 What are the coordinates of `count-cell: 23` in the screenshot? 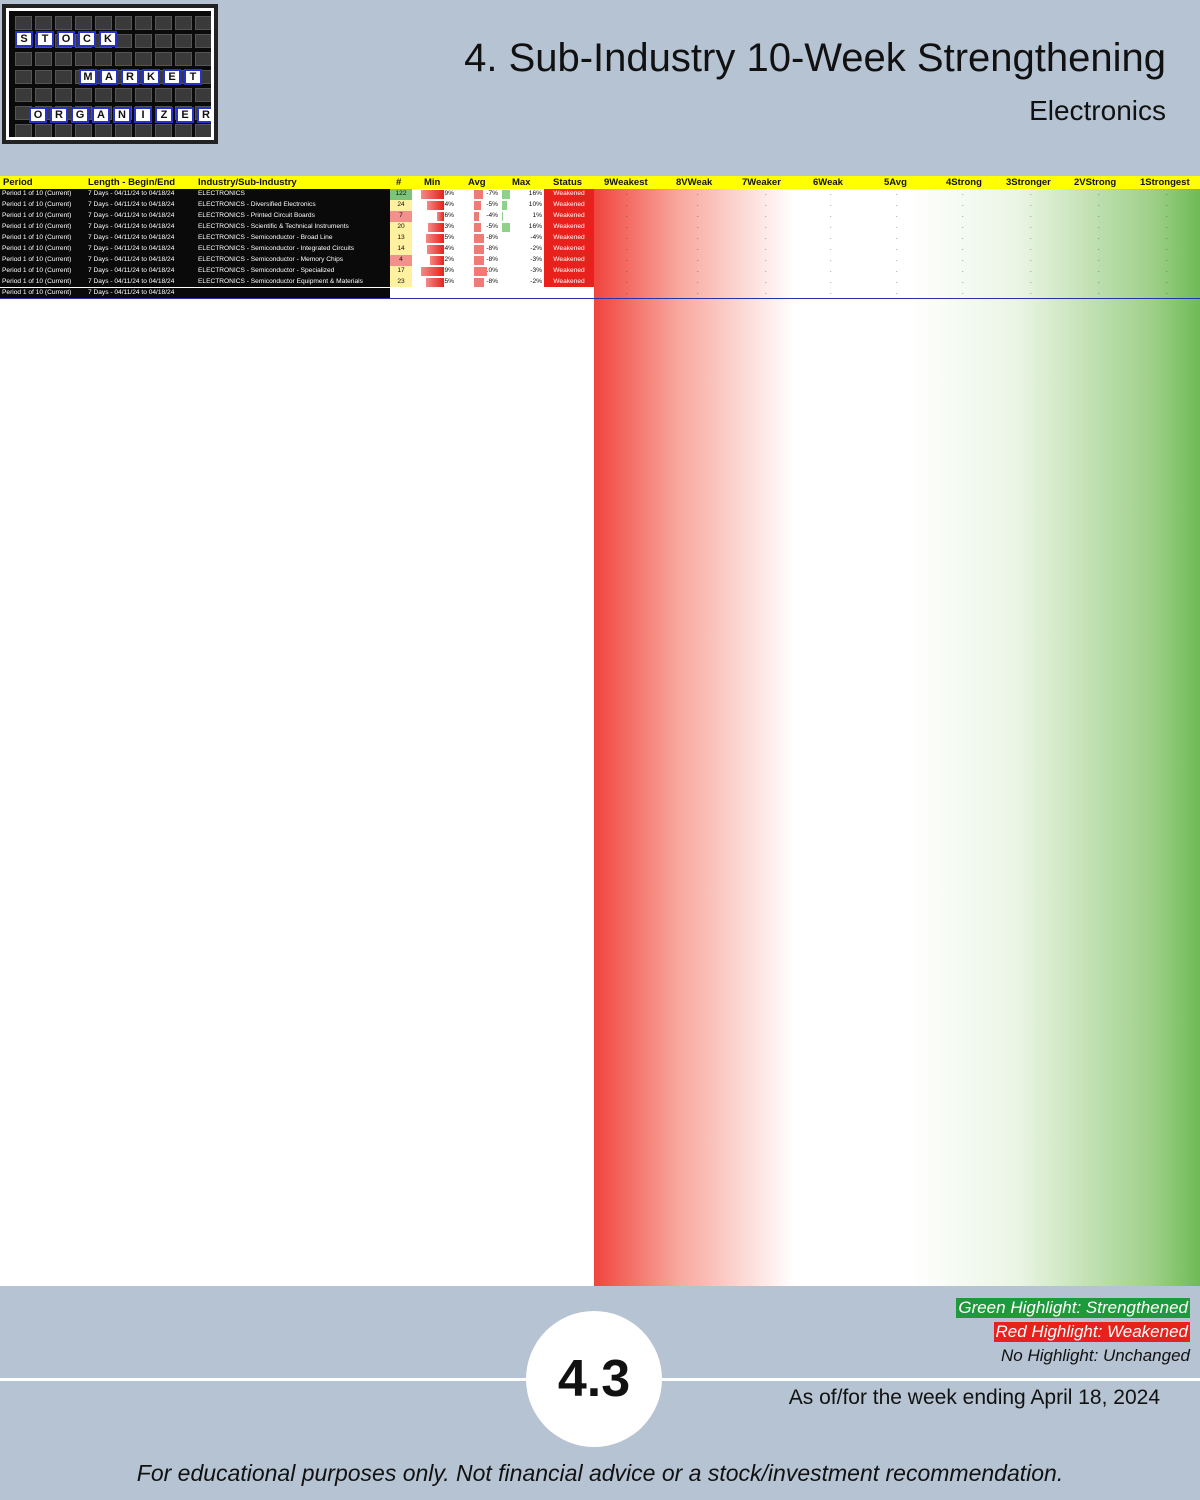 It's located at (401, 282).